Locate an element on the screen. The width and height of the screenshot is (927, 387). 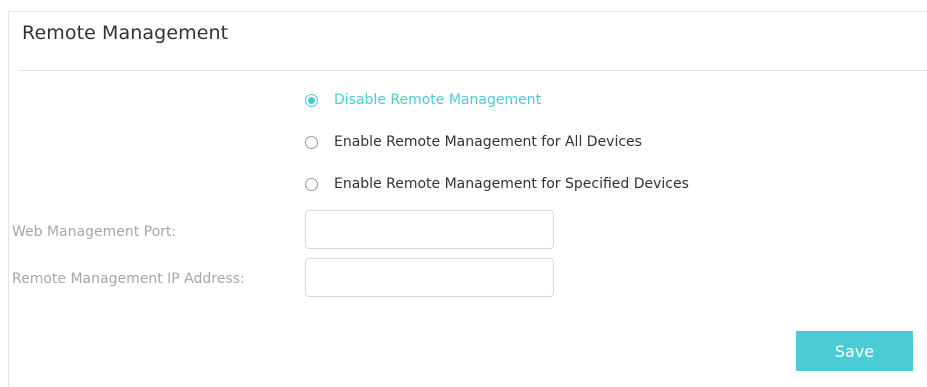
radio-button-checked is located at coordinates (311, 100).